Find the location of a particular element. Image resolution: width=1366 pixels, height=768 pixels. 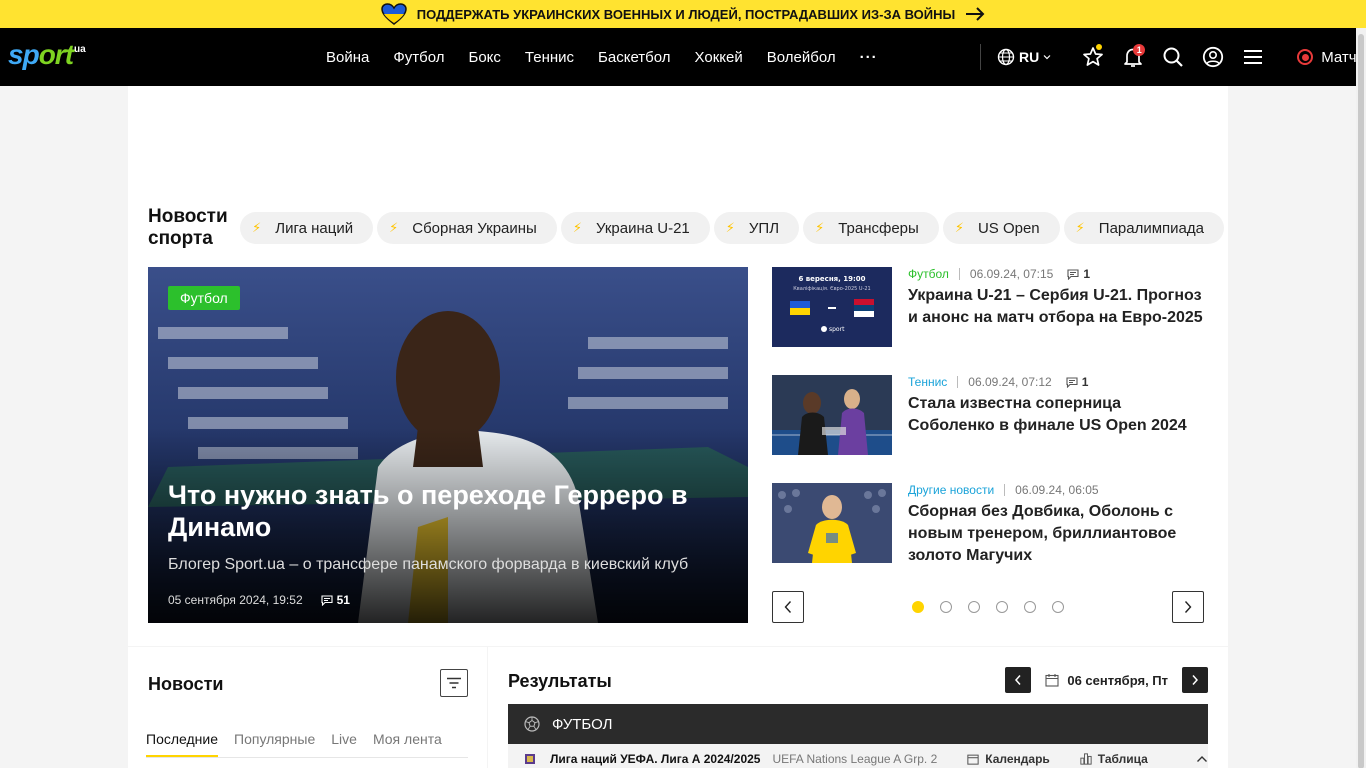

chip-label: Лига наций is located at coordinates (314, 228).